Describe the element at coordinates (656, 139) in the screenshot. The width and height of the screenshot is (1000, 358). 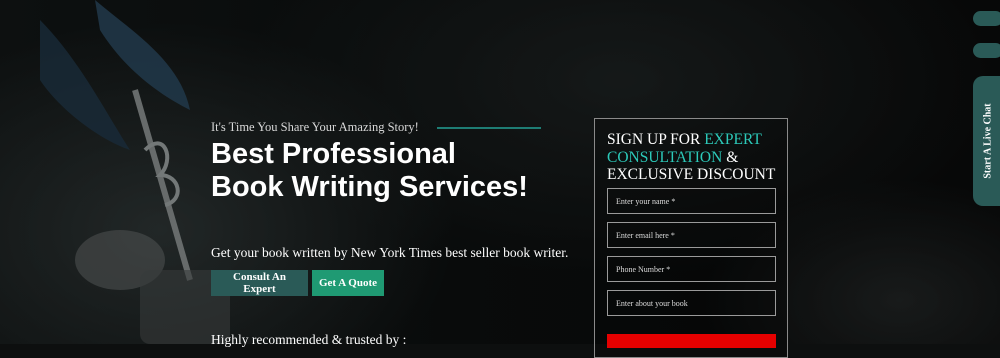
I see `form-heading-part-1: SIGN UP FOR` at that location.